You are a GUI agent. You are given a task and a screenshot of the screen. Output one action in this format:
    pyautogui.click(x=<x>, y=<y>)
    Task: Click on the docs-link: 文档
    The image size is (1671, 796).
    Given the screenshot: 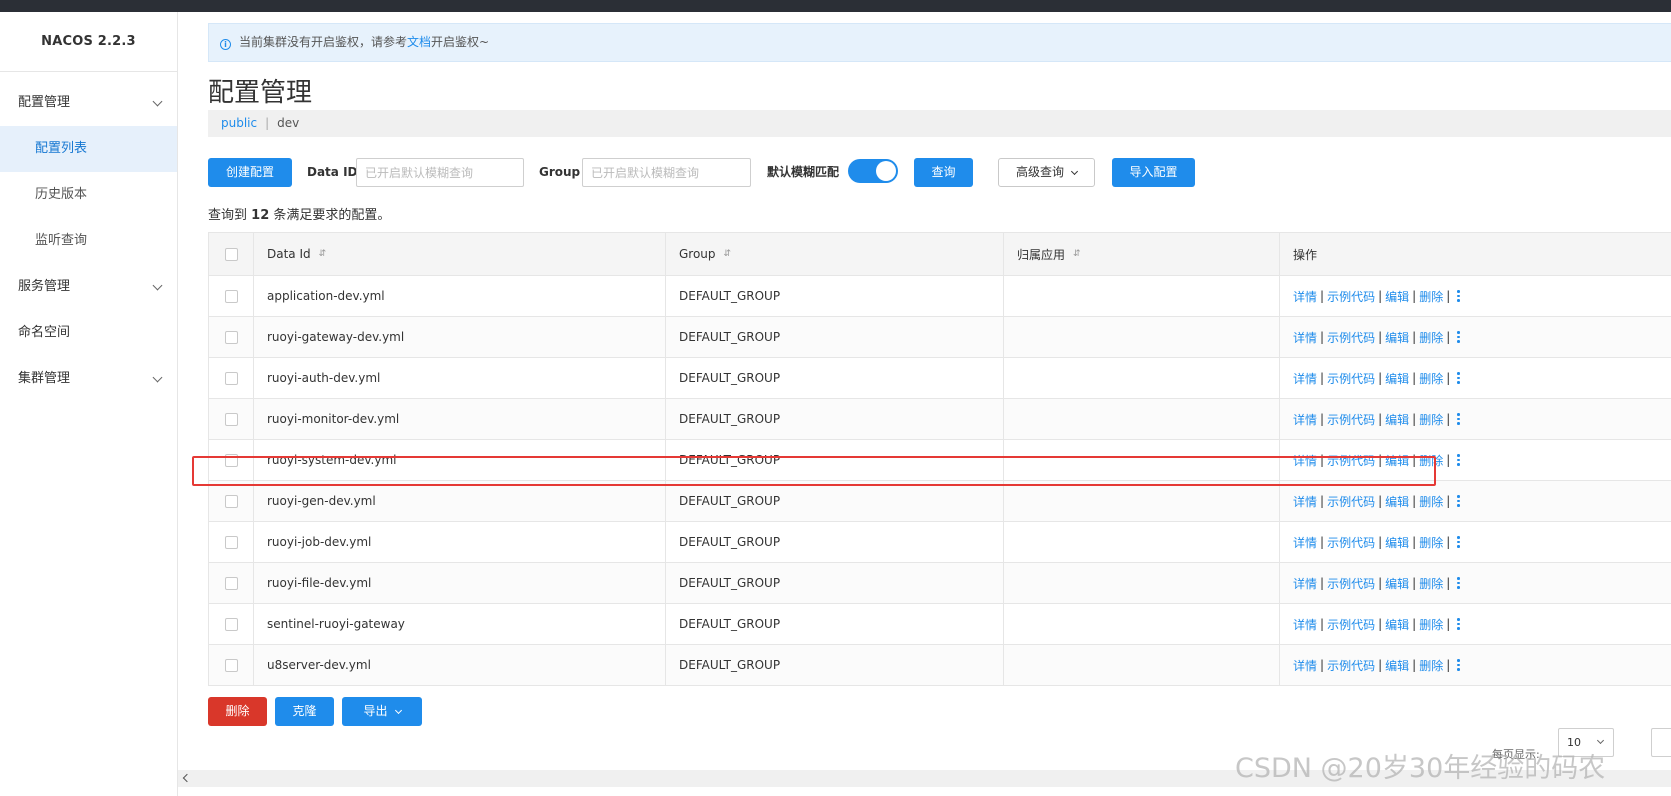 What is the action you would take?
    pyautogui.click(x=419, y=42)
    